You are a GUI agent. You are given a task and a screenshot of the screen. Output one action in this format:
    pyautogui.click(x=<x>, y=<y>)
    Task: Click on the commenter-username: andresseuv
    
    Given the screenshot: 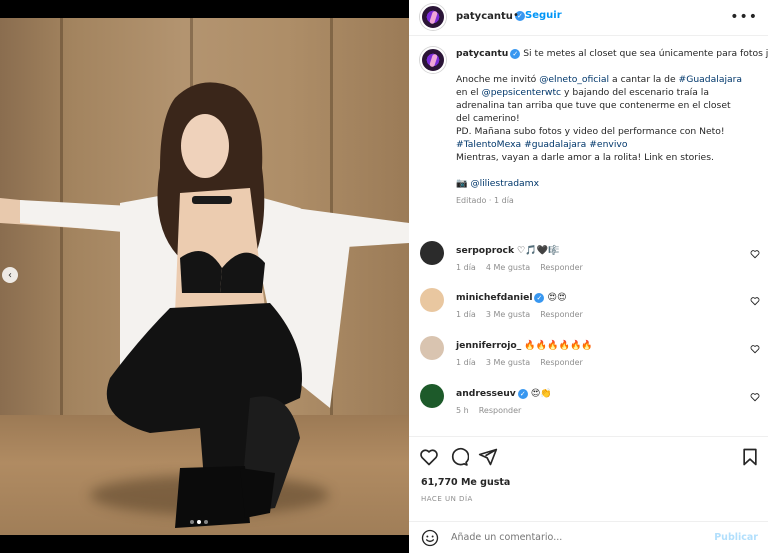 What is the action you would take?
    pyautogui.click(x=486, y=393)
    